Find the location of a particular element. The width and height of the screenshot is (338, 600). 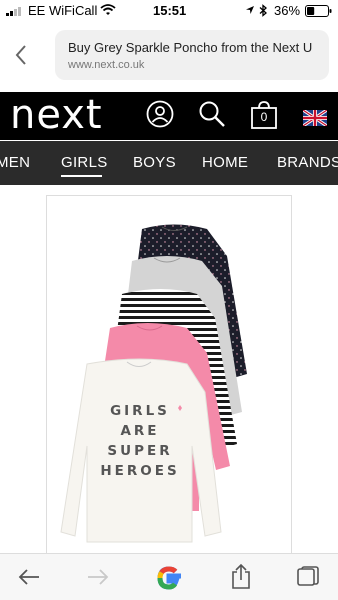

location-icon is located at coordinates (250, 10).